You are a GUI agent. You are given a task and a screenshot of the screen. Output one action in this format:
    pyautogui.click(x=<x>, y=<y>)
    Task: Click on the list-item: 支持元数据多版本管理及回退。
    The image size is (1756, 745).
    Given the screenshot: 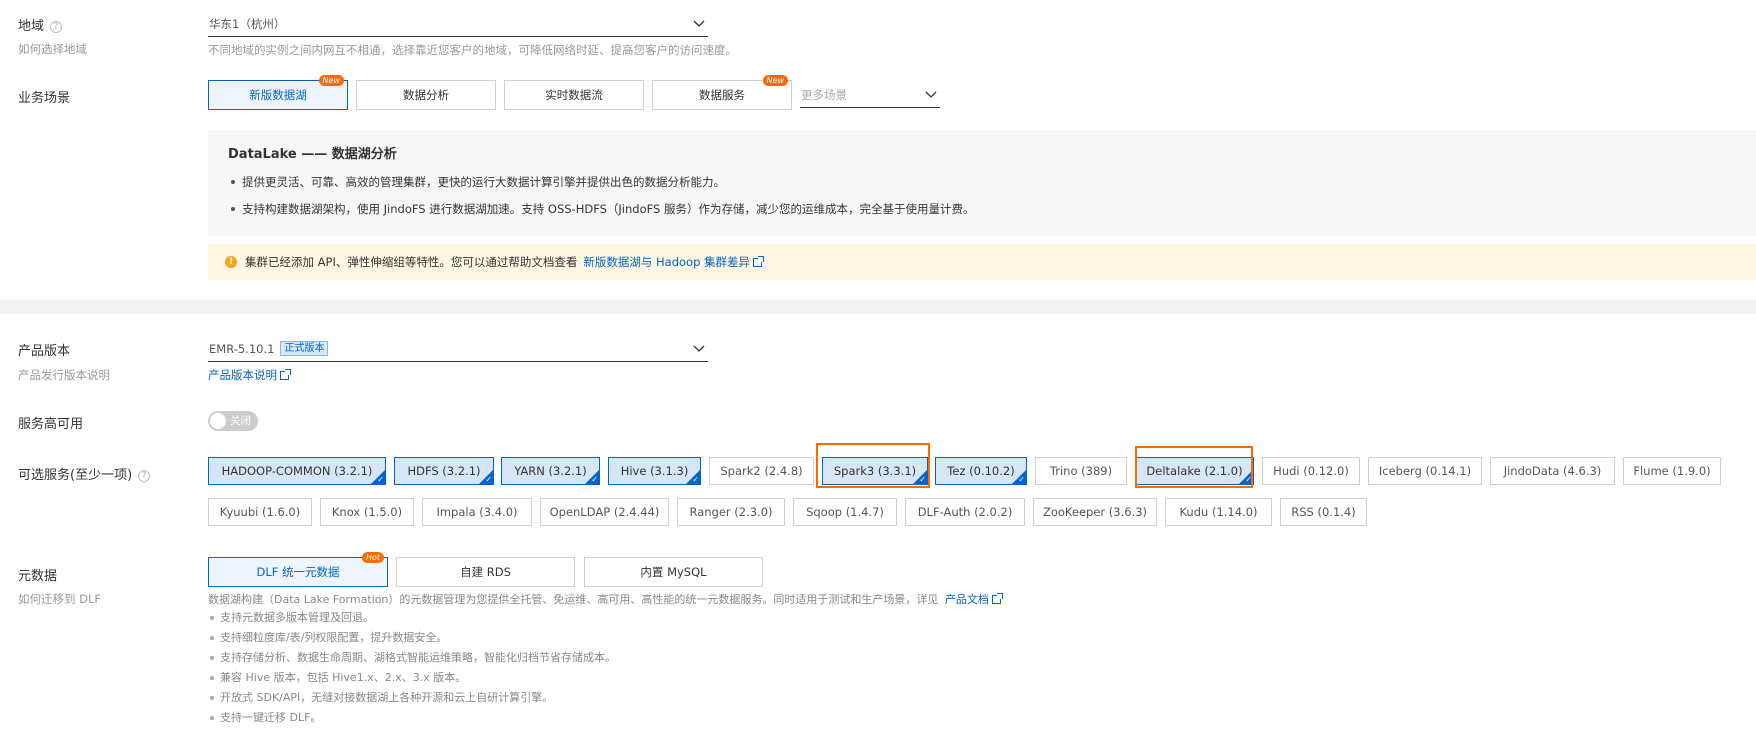 What is the action you would take?
    pyautogui.click(x=412, y=618)
    